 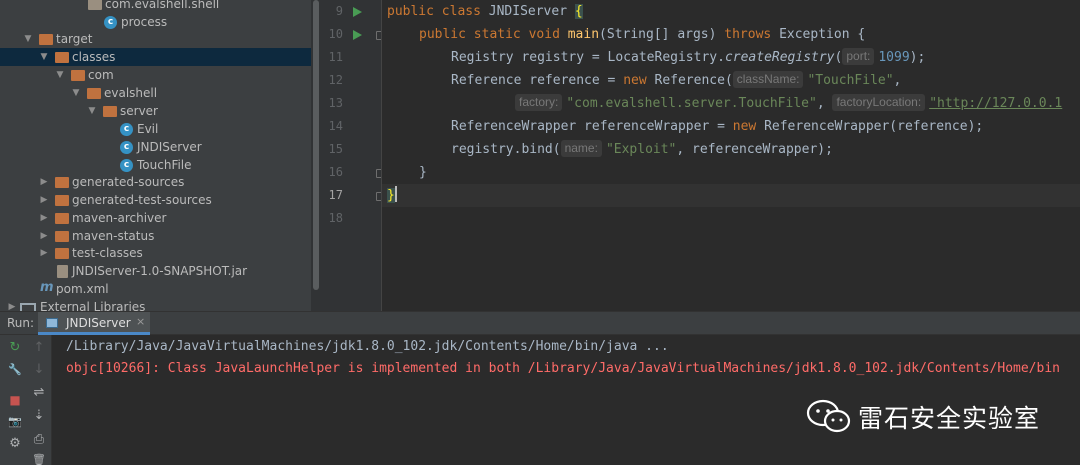 I want to click on soft-wrap-icon: ⇌, so click(x=39, y=393).